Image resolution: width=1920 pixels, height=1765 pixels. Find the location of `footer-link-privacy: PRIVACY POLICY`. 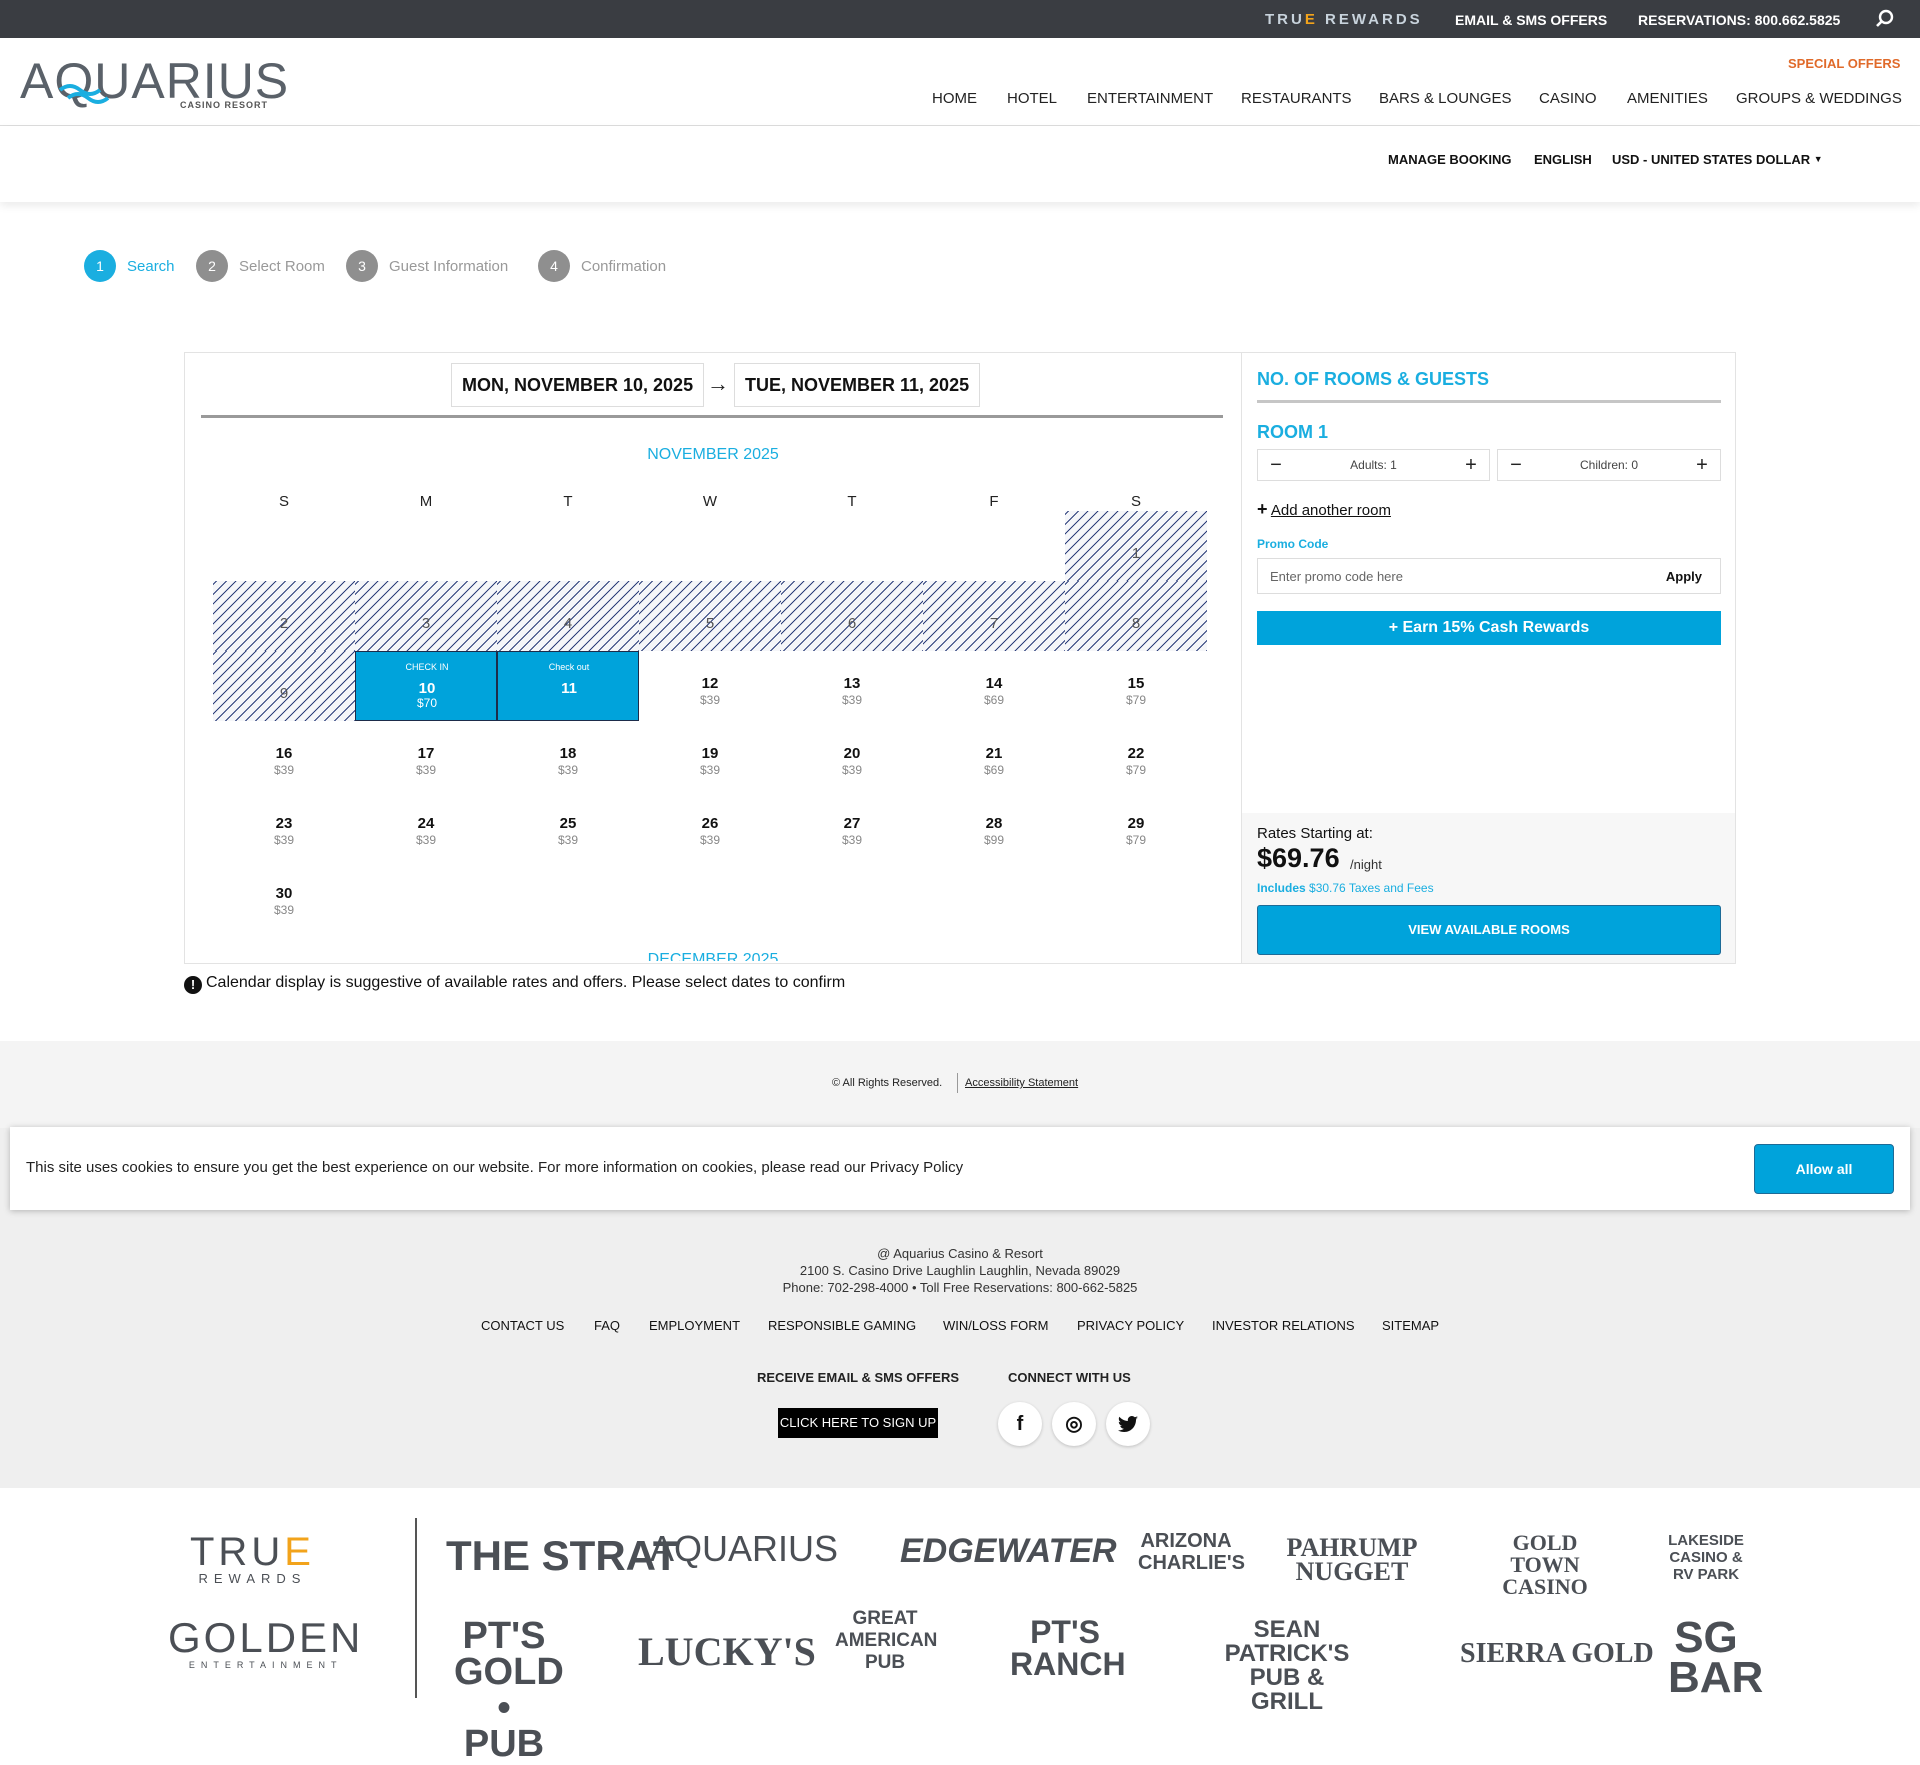

footer-link-privacy: PRIVACY POLICY is located at coordinates (1130, 1325).